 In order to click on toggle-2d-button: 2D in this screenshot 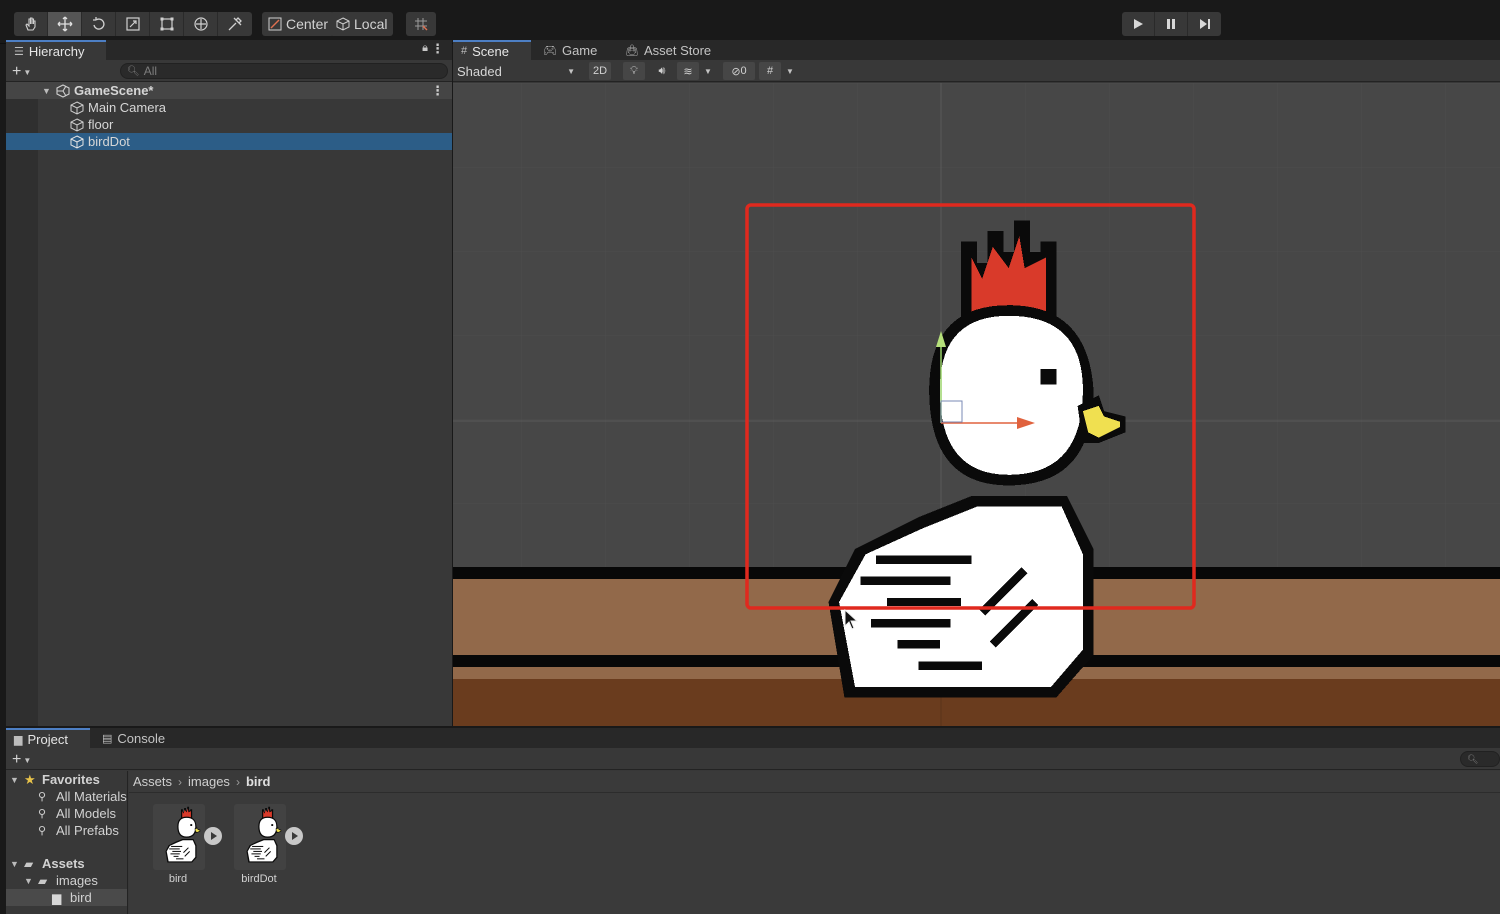, I will do `click(600, 71)`.